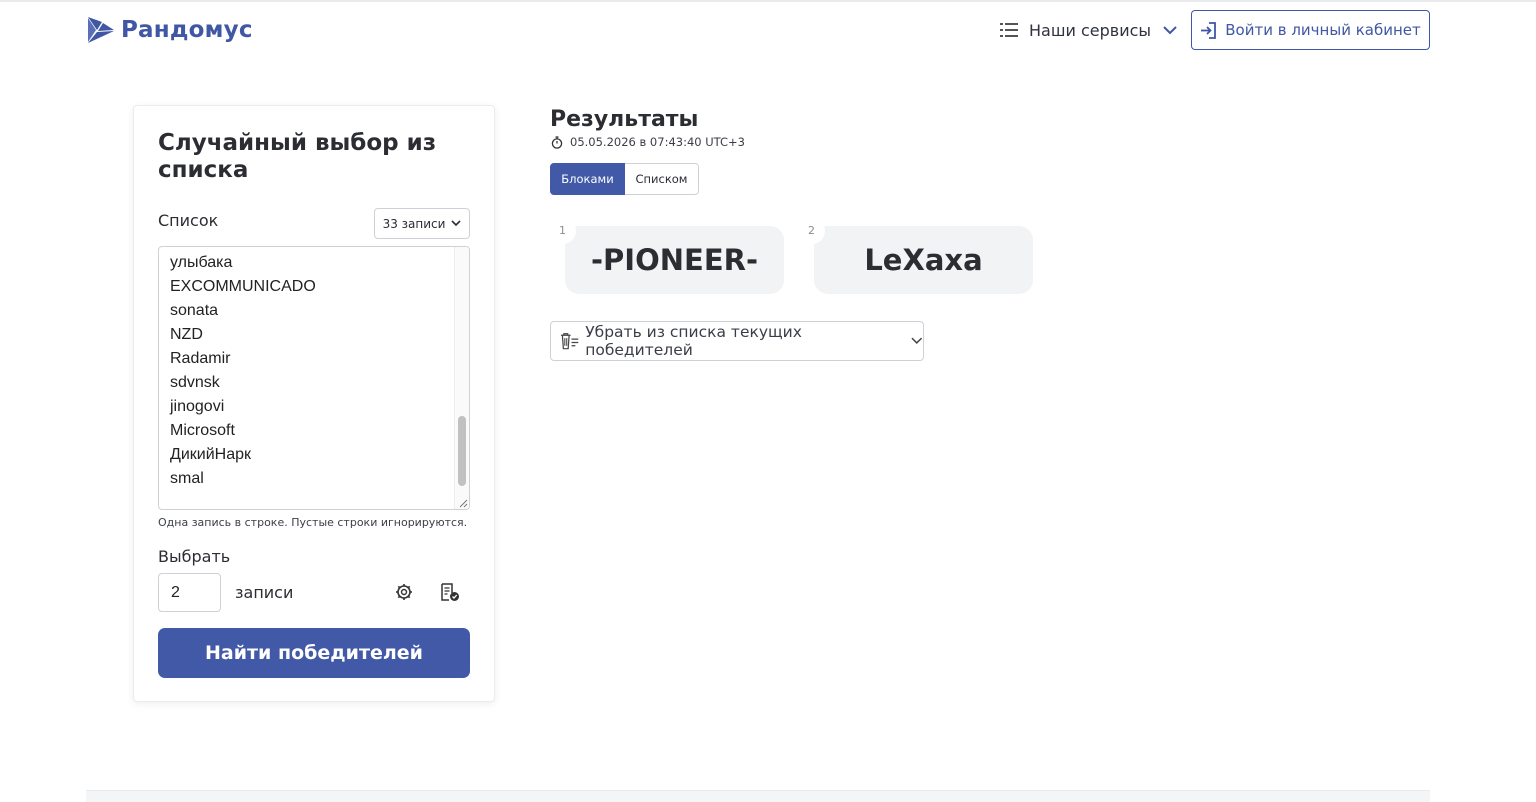  I want to click on document-check-icon, so click(450, 592).